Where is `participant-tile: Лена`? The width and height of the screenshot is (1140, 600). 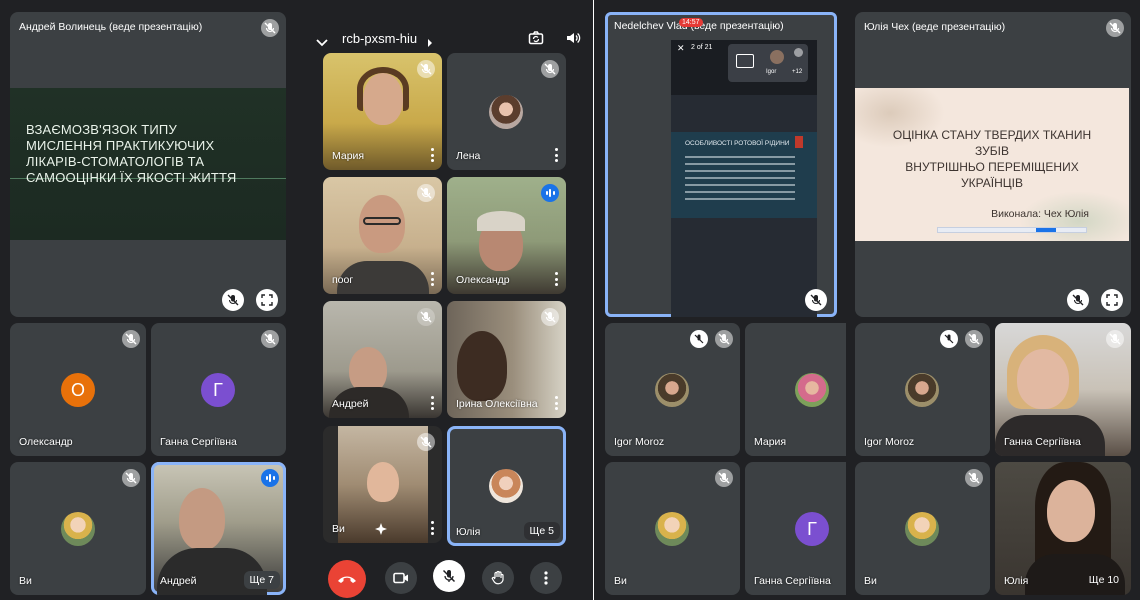
participant-tile: Лена is located at coordinates (506, 111).